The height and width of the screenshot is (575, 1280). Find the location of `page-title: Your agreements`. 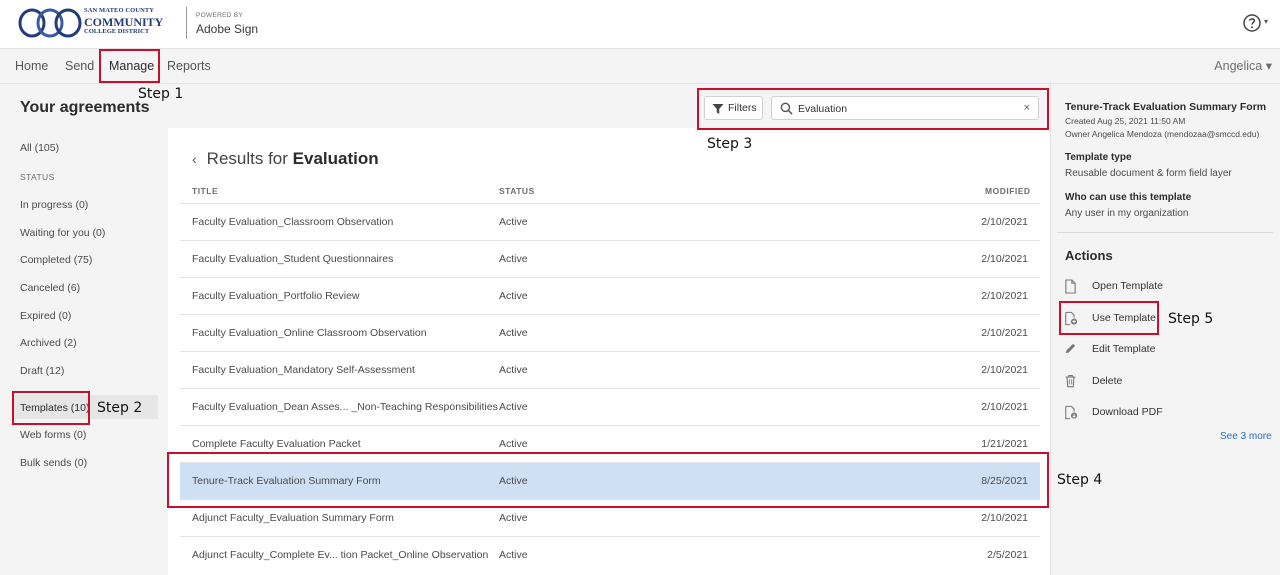

page-title: Your agreements is located at coordinates (85, 107).